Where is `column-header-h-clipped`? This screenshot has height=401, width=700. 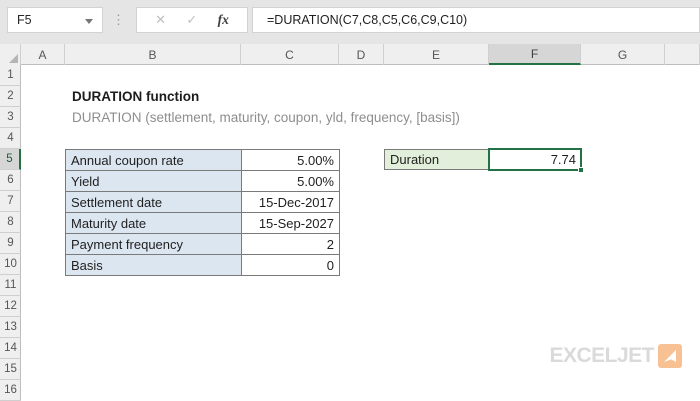
column-header-h-clipped is located at coordinates (682, 54).